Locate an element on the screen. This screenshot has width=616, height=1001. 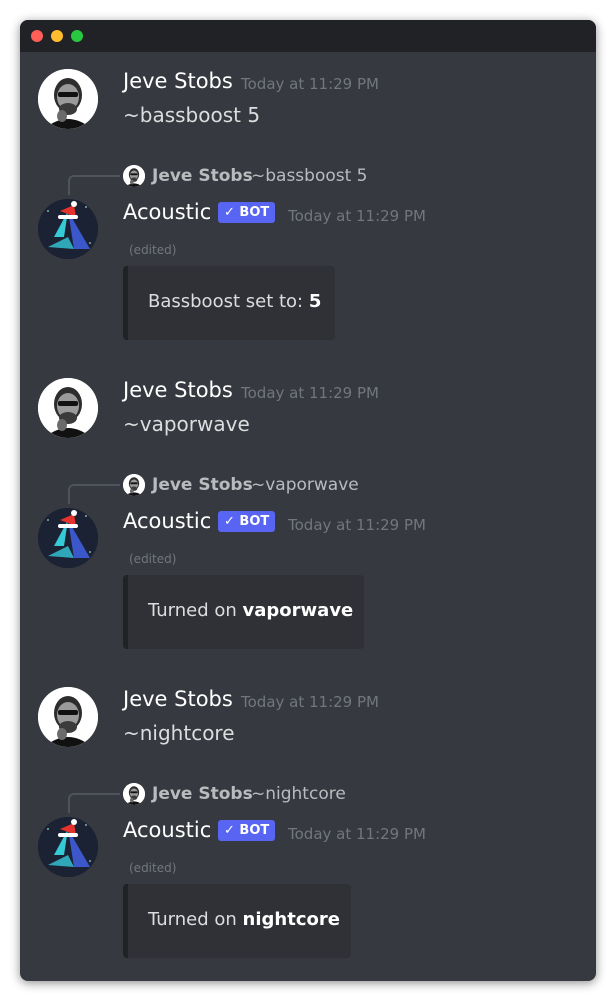
user-message: Jeve Stobs Today at 11:29 PM ~nightcore is located at coordinates (308, 722).